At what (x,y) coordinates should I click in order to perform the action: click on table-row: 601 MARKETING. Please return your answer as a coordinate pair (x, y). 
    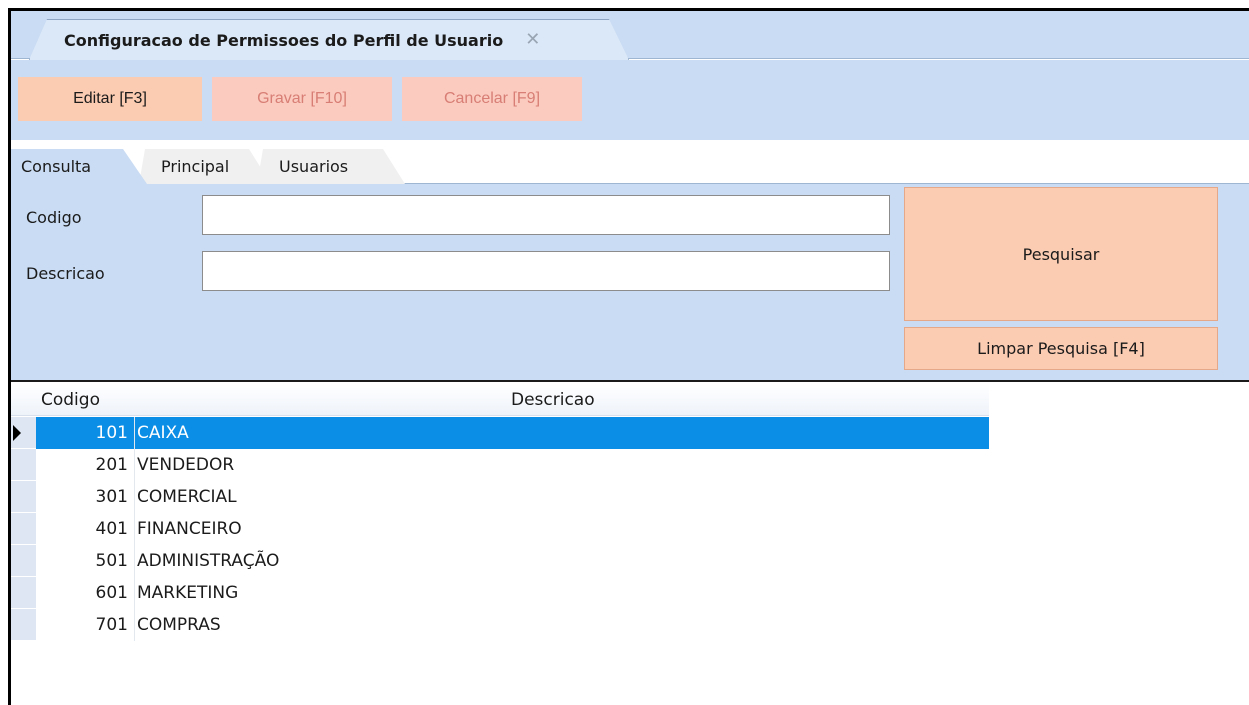
    Looking at the image, I should click on (500, 593).